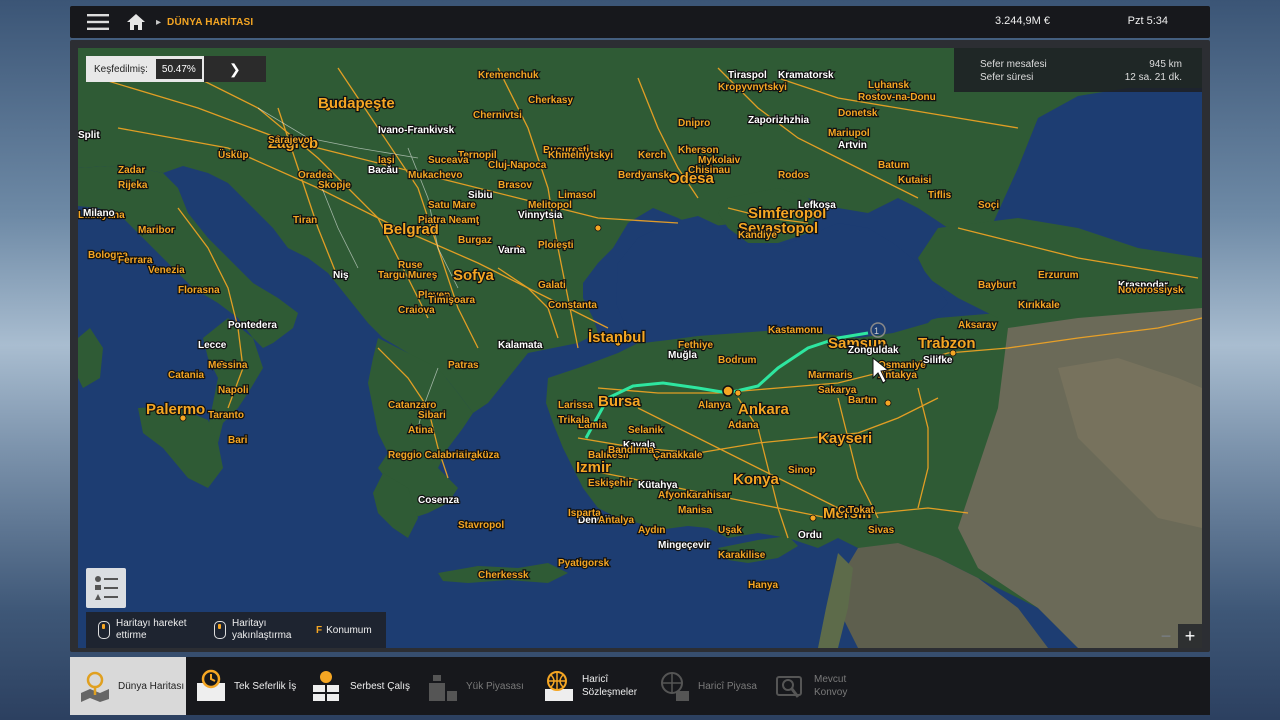  What do you see at coordinates (617, 337) in the screenshot?
I see `map-label: İstanbul` at bounding box center [617, 337].